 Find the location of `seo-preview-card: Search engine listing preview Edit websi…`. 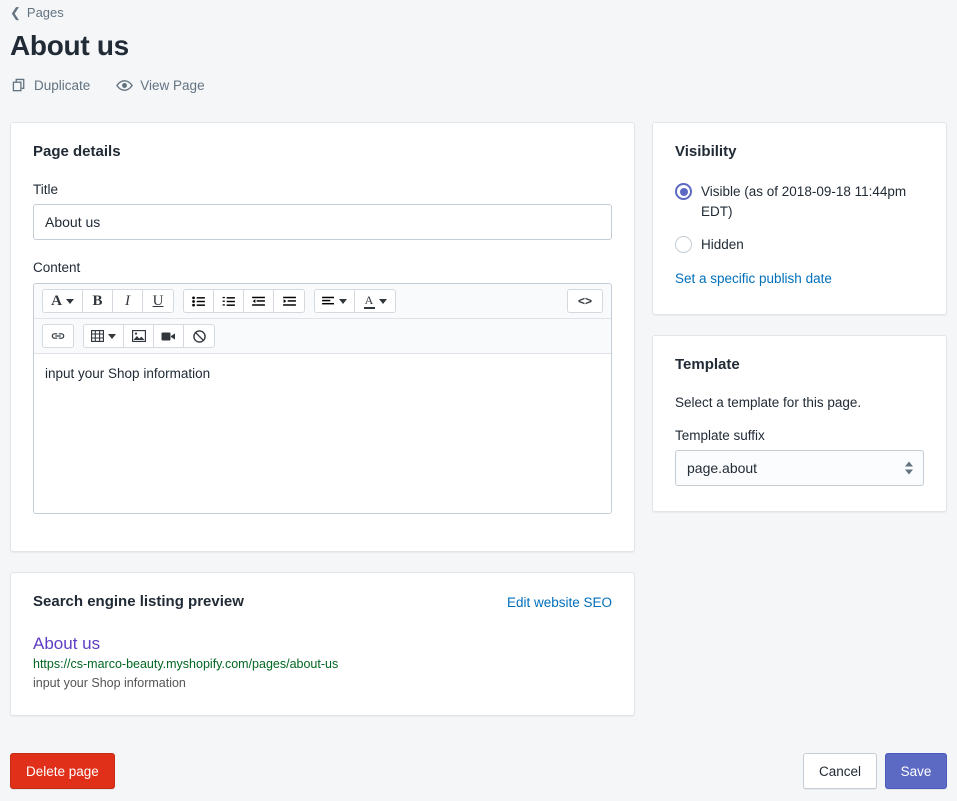

seo-preview-card: Search engine listing preview Edit websi… is located at coordinates (322, 644).